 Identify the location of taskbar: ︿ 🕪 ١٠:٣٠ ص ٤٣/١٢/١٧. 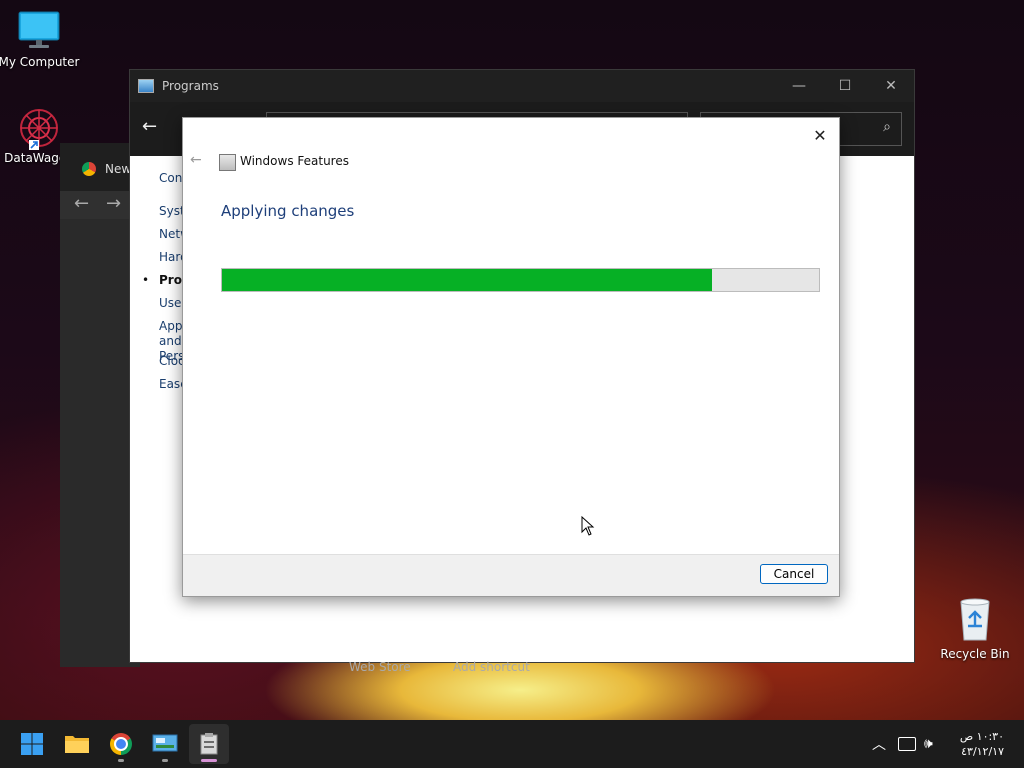
(512, 744).